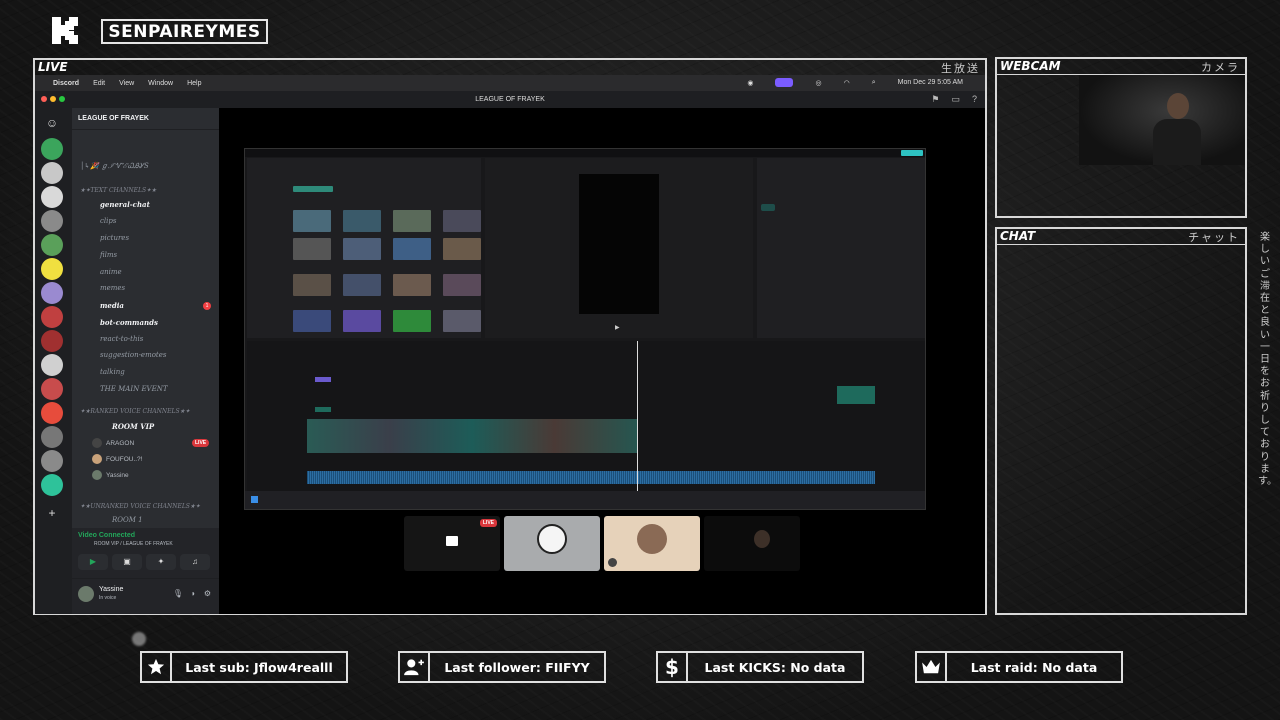 The image size is (1280, 720). I want to click on player-preview, so click(619, 244).